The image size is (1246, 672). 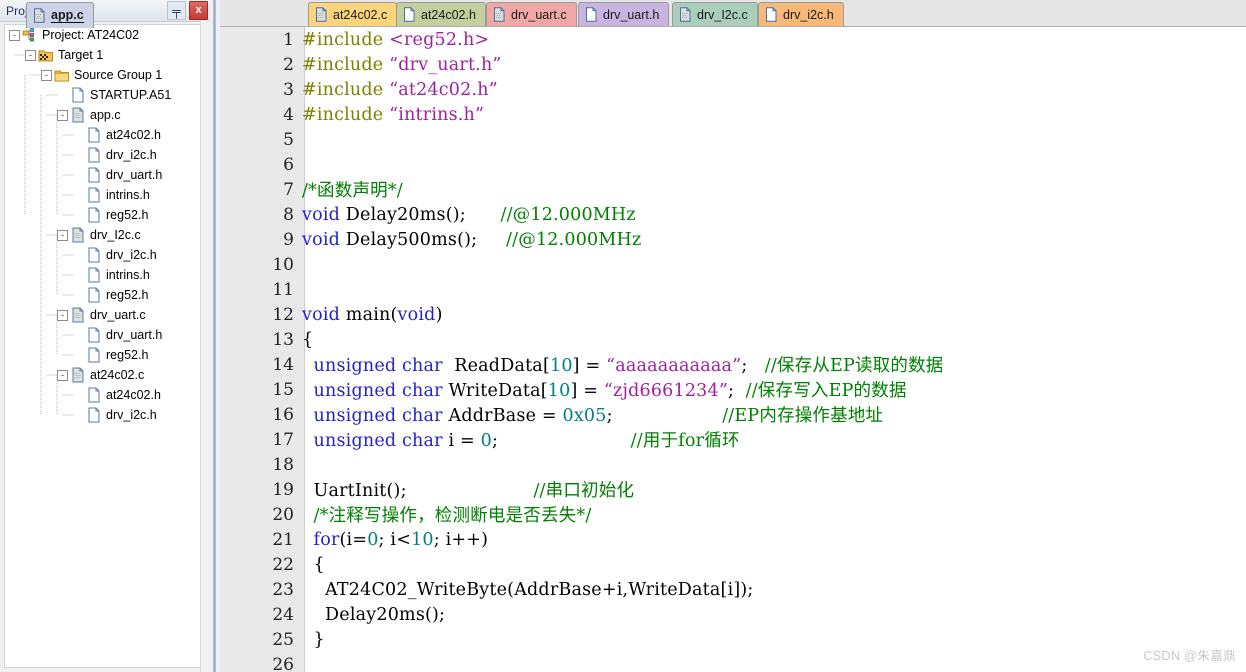 I want to click on code-token: WriteData[, so click(x=495, y=391).